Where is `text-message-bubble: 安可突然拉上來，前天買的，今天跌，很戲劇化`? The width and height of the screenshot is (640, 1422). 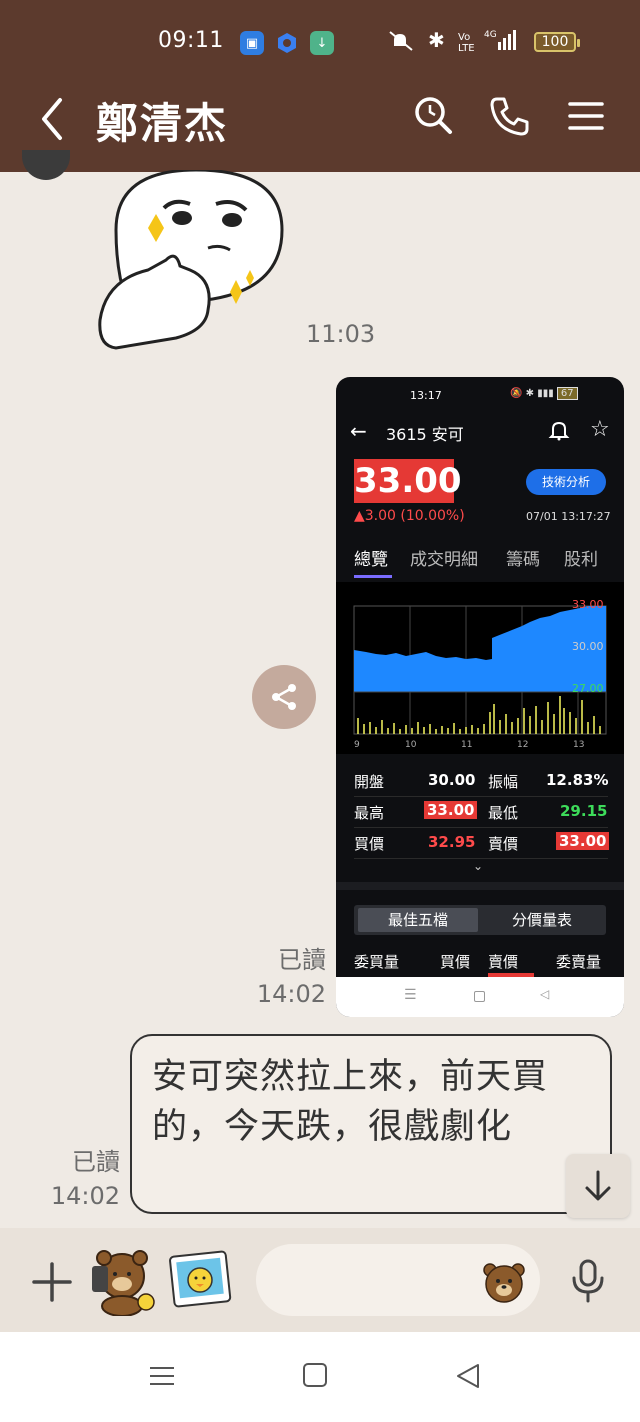 text-message-bubble: 安可突然拉上來，前天買的，今天跌，很戲劇化 is located at coordinates (371, 1124).